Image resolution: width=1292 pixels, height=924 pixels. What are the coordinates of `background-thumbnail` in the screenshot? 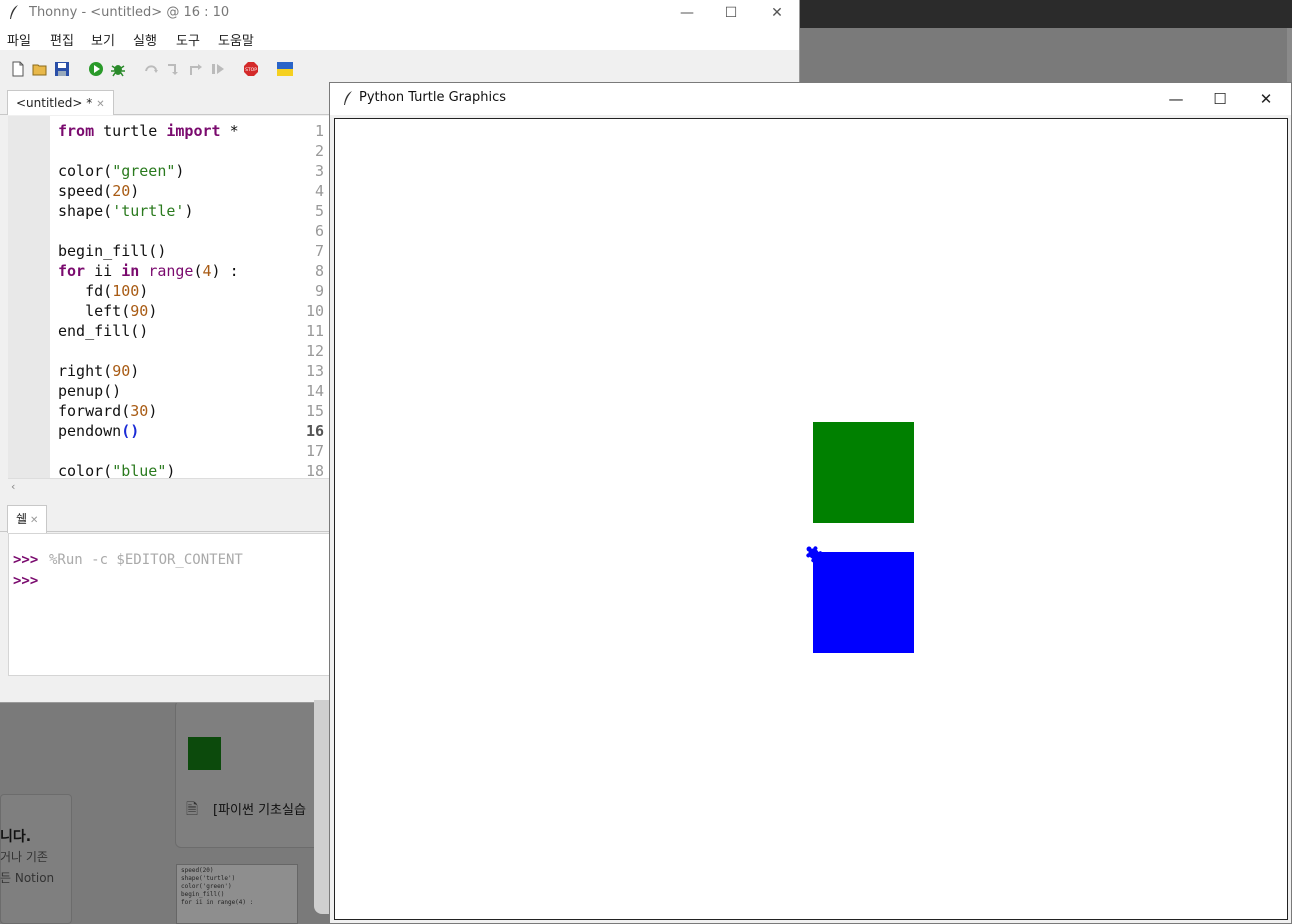 It's located at (204, 753).